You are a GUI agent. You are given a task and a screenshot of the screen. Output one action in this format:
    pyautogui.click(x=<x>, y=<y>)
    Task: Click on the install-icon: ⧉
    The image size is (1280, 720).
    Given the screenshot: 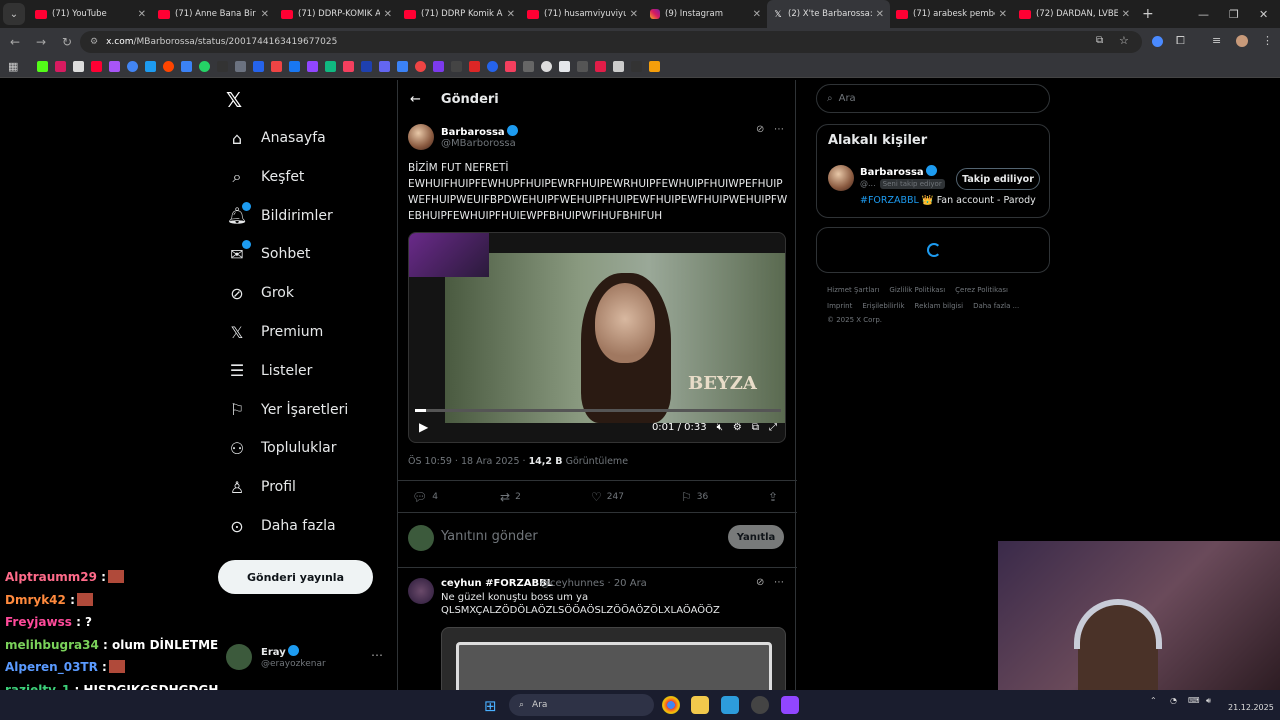 What is the action you would take?
    pyautogui.click(x=1099, y=40)
    